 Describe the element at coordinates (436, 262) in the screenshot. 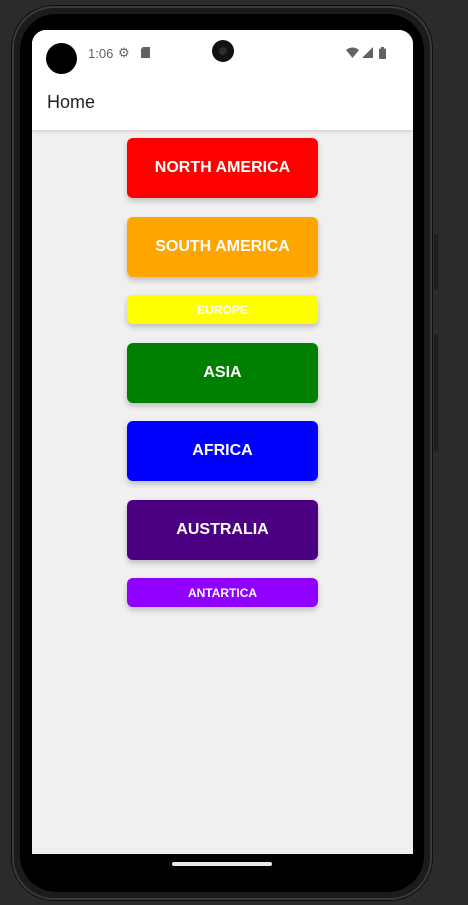

I see `power-button` at that location.